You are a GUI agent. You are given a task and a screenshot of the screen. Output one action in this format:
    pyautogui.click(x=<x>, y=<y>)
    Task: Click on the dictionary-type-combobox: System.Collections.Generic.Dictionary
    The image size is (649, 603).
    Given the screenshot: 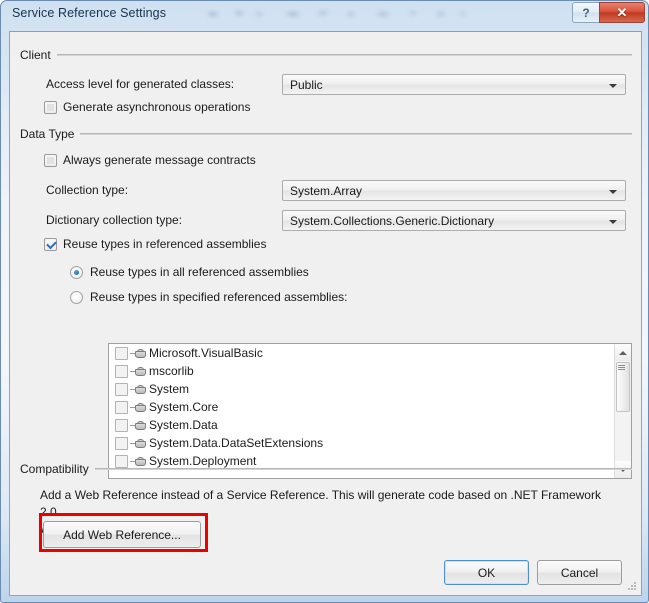 What is the action you would take?
    pyautogui.click(x=454, y=220)
    